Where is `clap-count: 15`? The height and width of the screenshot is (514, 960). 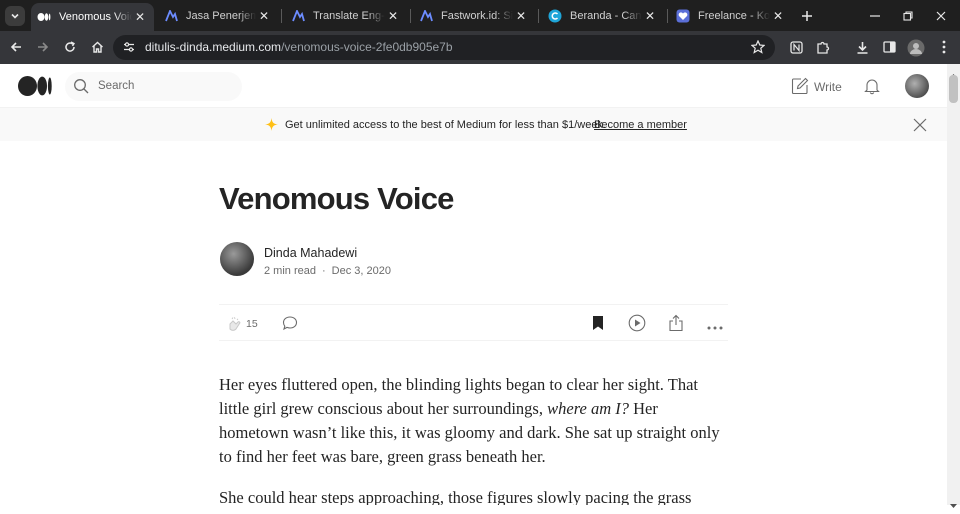
clap-count: 15 is located at coordinates (252, 324).